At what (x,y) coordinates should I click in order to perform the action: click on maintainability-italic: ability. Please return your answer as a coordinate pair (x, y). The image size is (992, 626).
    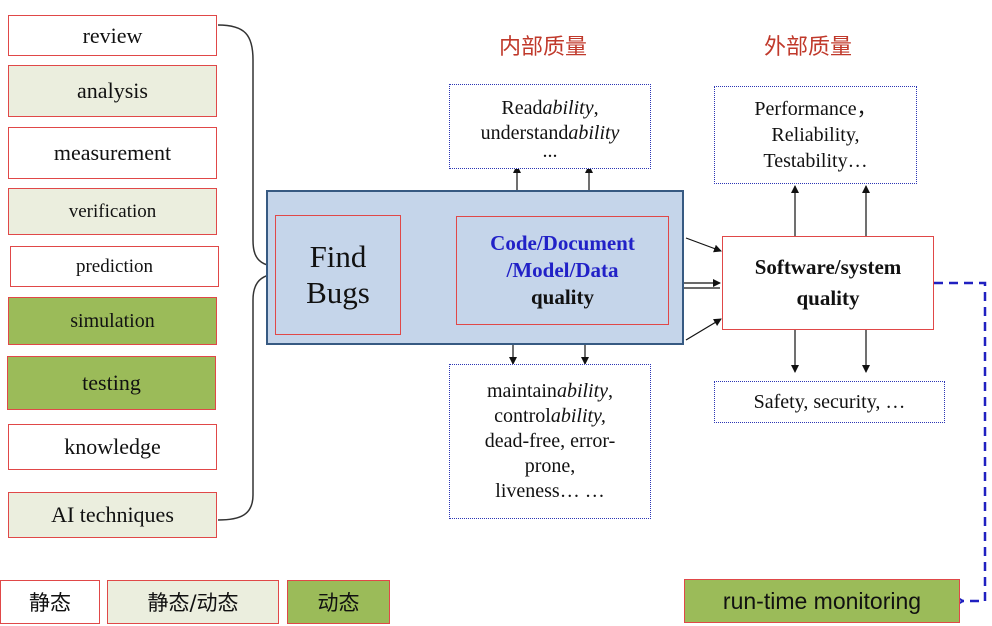
    Looking at the image, I should click on (582, 391).